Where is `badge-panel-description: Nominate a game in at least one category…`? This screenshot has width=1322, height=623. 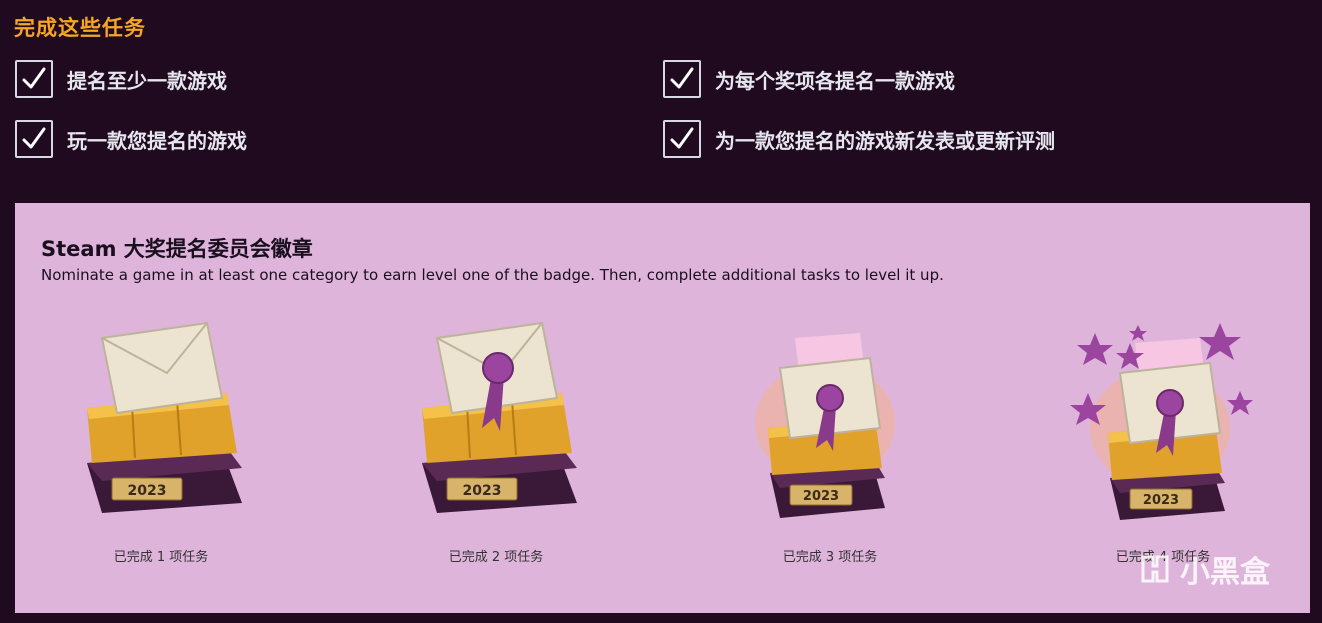 badge-panel-description: Nominate a game in at least one category… is located at coordinates (492, 275).